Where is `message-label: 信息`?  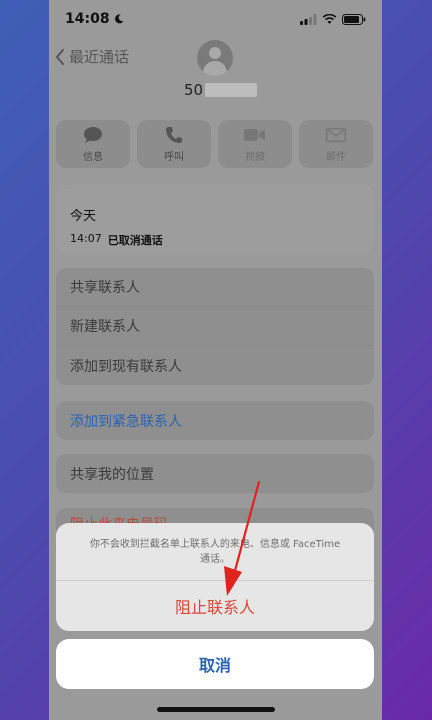
message-label: 信息 is located at coordinates (93, 157).